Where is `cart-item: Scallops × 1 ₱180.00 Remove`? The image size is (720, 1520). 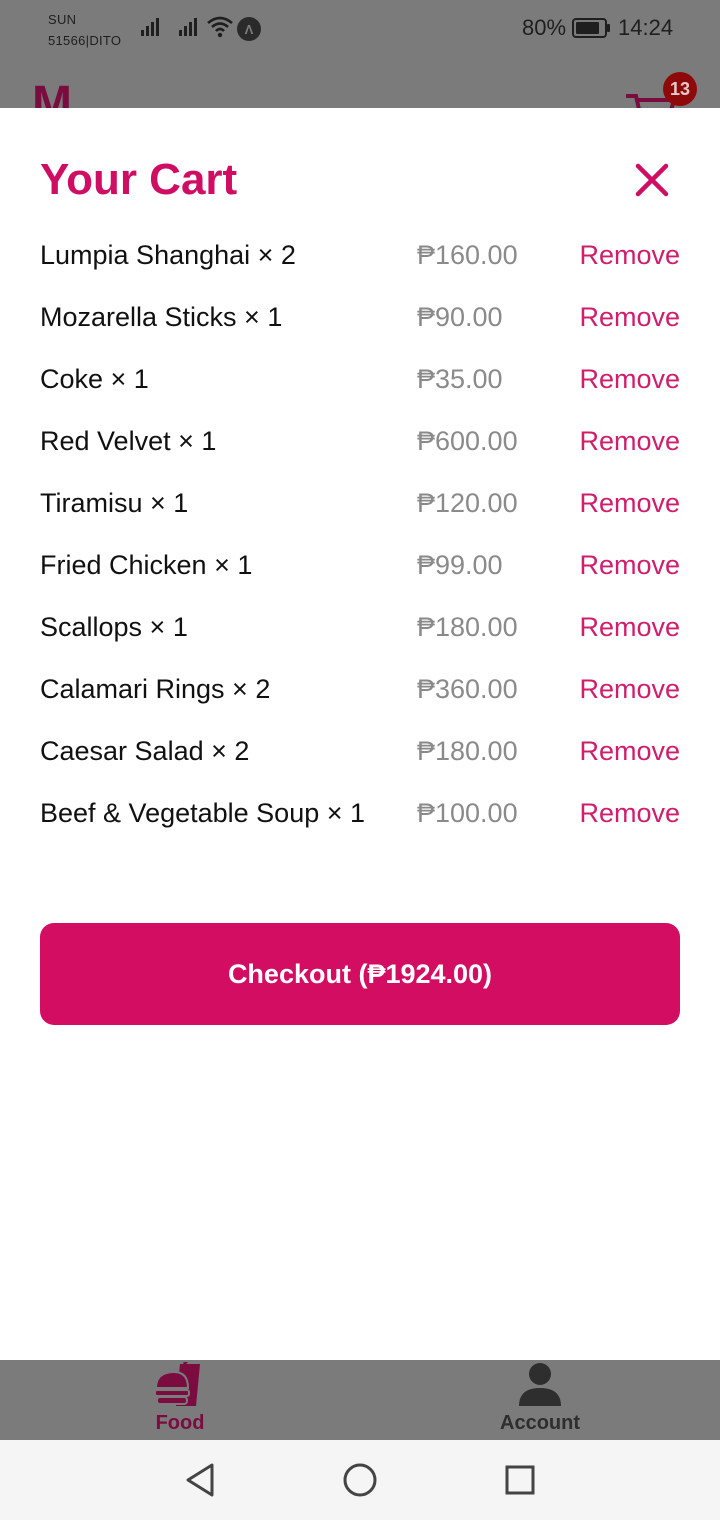 cart-item: Scallops × 1 ₱180.00 Remove is located at coordinates (360, 631).